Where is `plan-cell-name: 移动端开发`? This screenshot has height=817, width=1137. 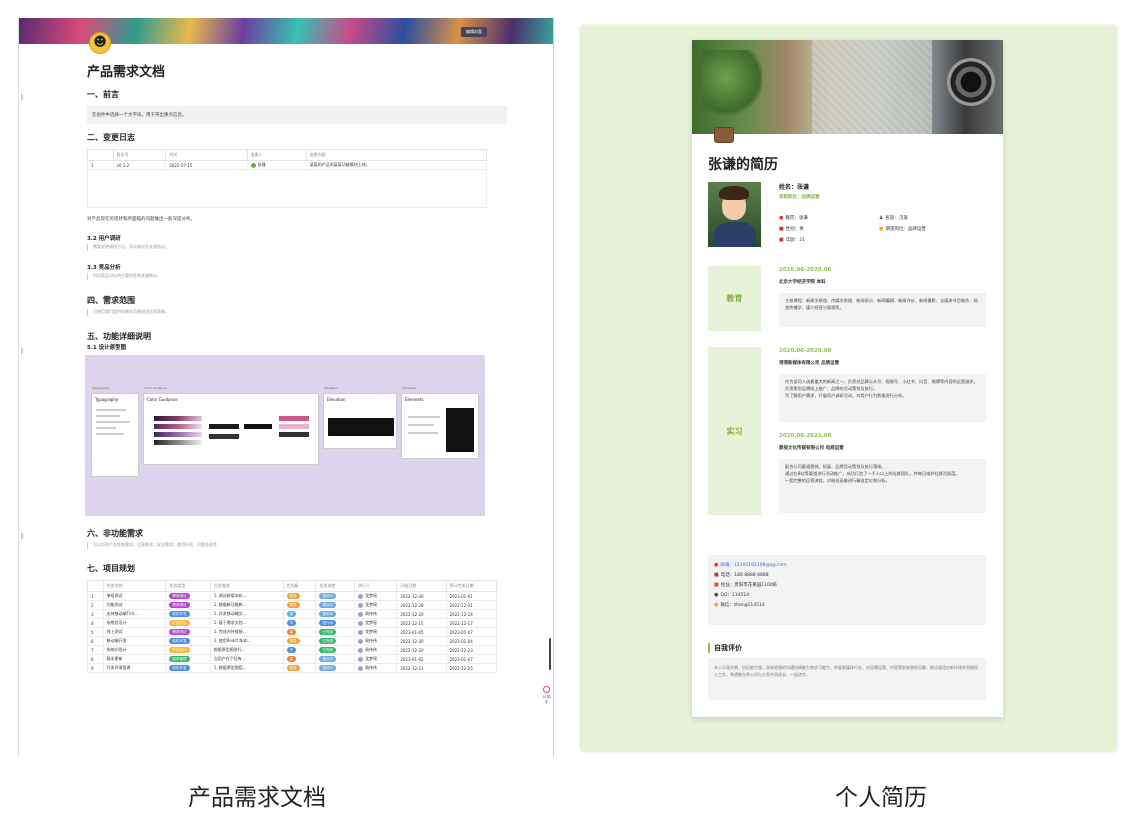 plan-cell-name: 移动端开发 is located at coordinates (134, 641).